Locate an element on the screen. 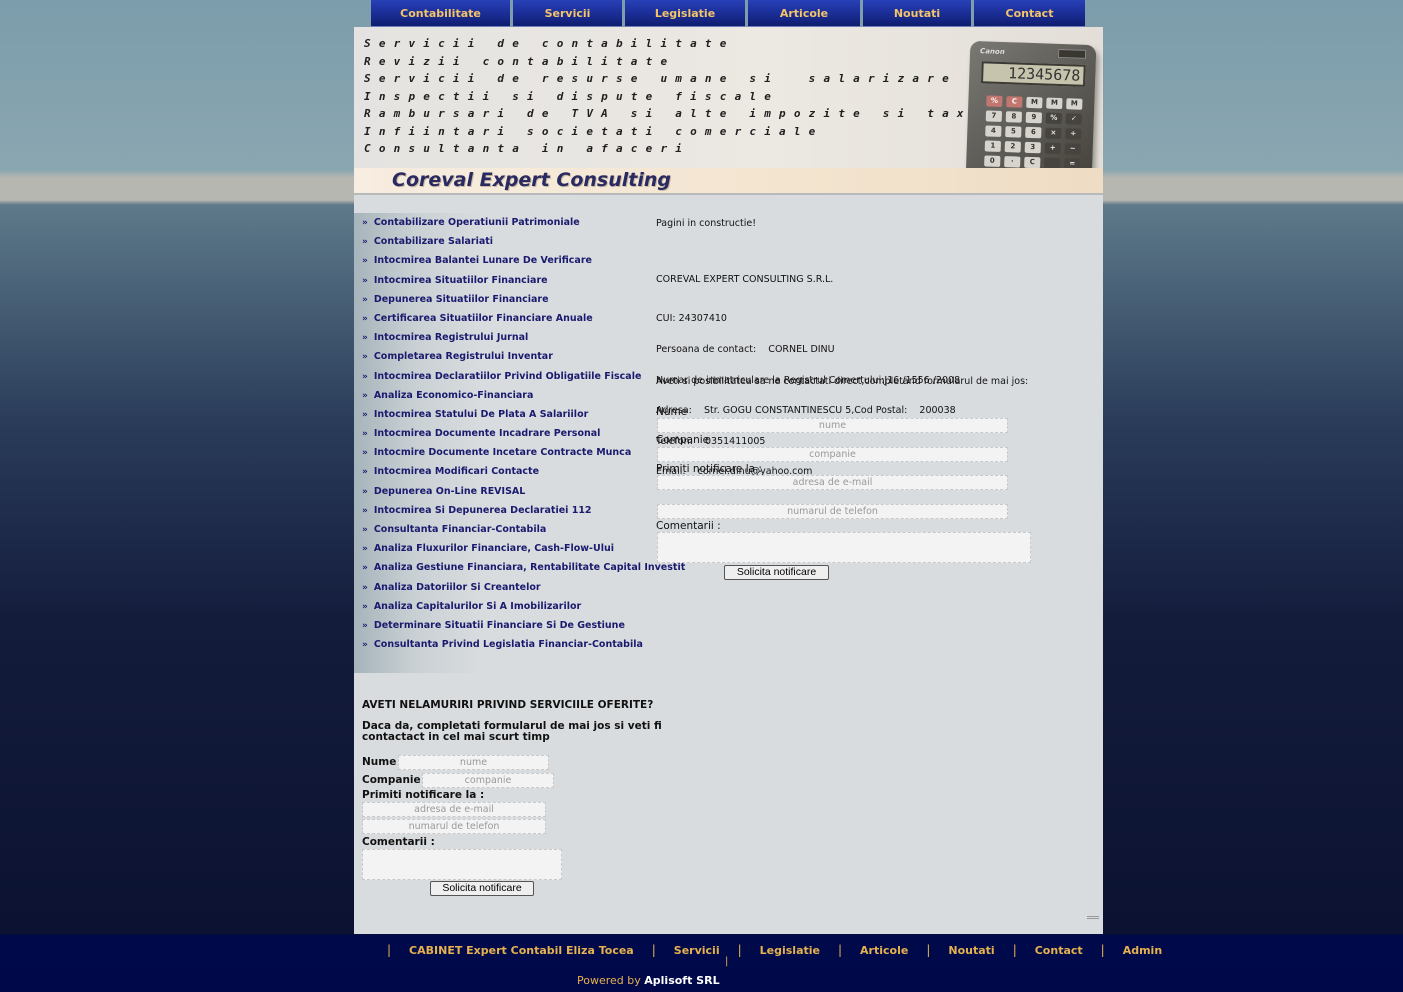 Image resolution: width=1403 pixels, height=992 pixels. key: C is located at coordinates (1014, 102).